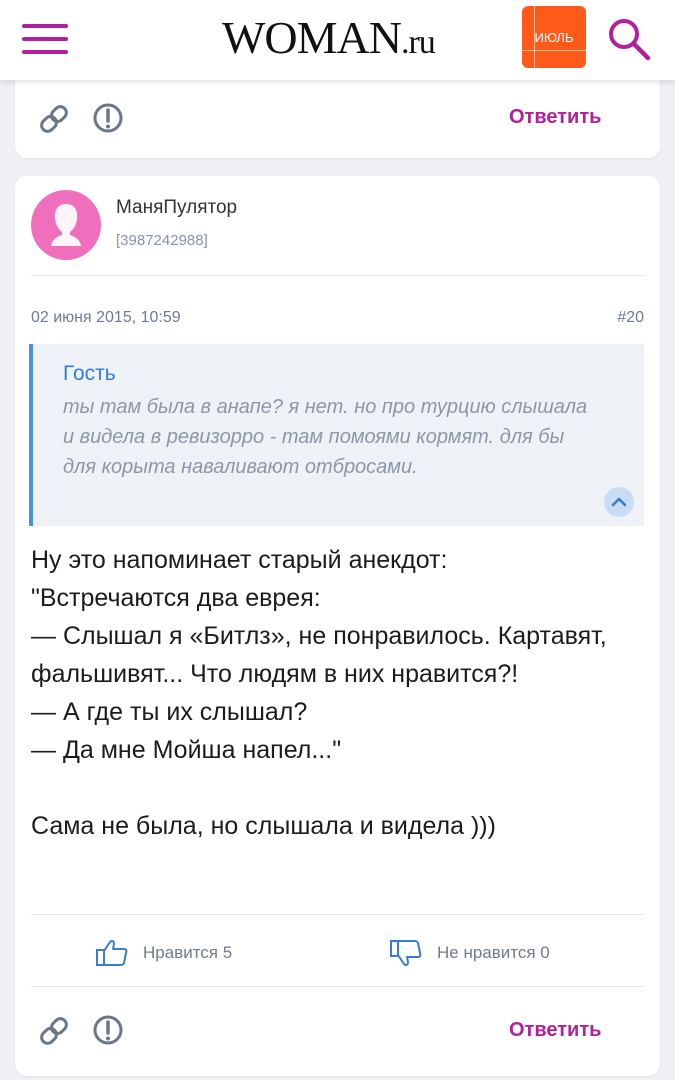 The image size is (675, 1080). I want to click on search-icon, so click(630, 38).